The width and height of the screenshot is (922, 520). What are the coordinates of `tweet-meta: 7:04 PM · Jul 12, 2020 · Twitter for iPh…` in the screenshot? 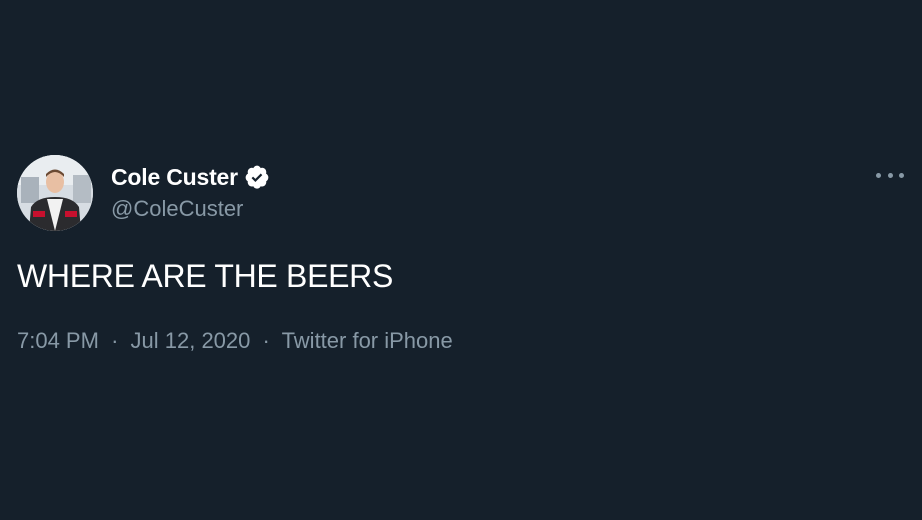 It's located at (235, 341).